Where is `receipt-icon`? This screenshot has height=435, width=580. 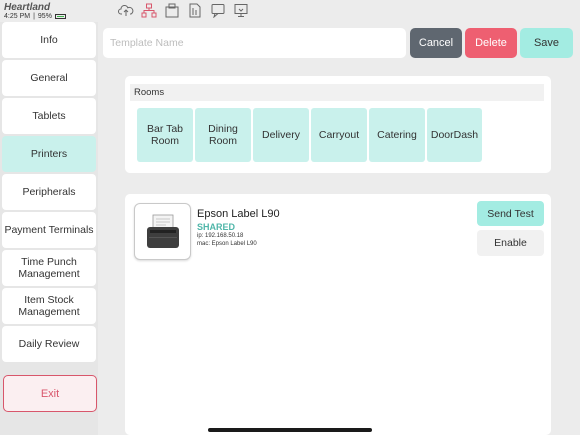 receipt-icon is located at coordinates (218, 10).